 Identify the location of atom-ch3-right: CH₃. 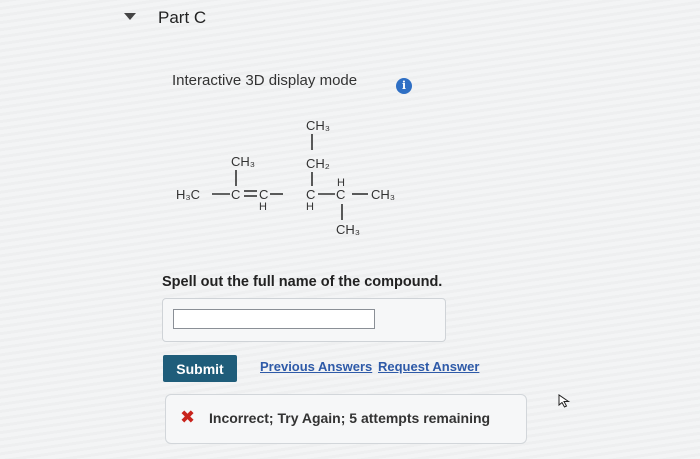
(383, 194).